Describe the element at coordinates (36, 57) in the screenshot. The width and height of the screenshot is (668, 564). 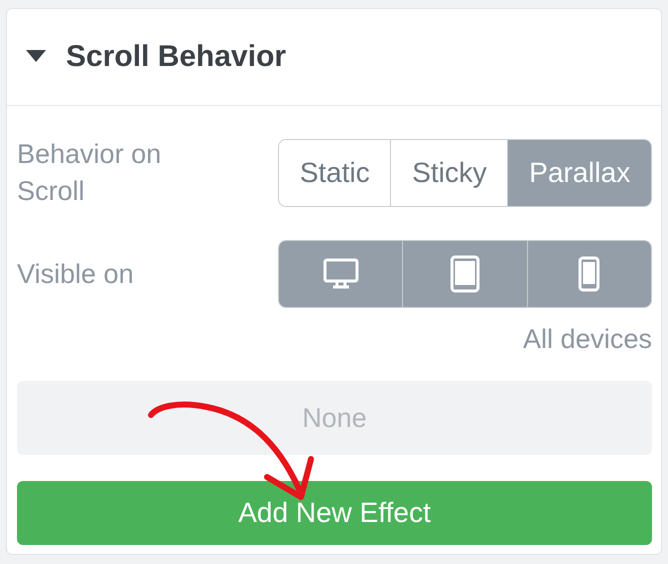
I see `caret-icon` at that location.